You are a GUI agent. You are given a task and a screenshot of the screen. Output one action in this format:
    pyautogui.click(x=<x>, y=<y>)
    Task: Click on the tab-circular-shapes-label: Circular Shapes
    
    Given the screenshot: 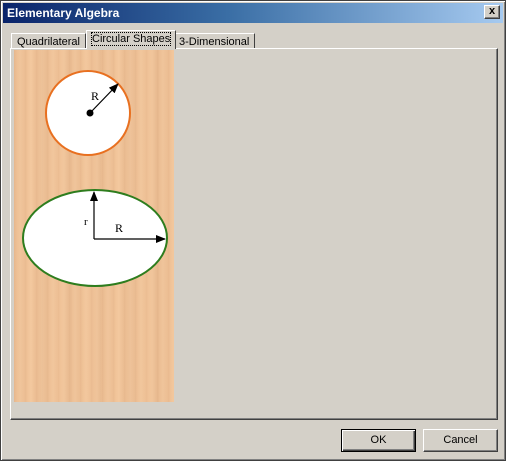 What is the action you would take?
    pyautogui.click(x=131, y=39)
    